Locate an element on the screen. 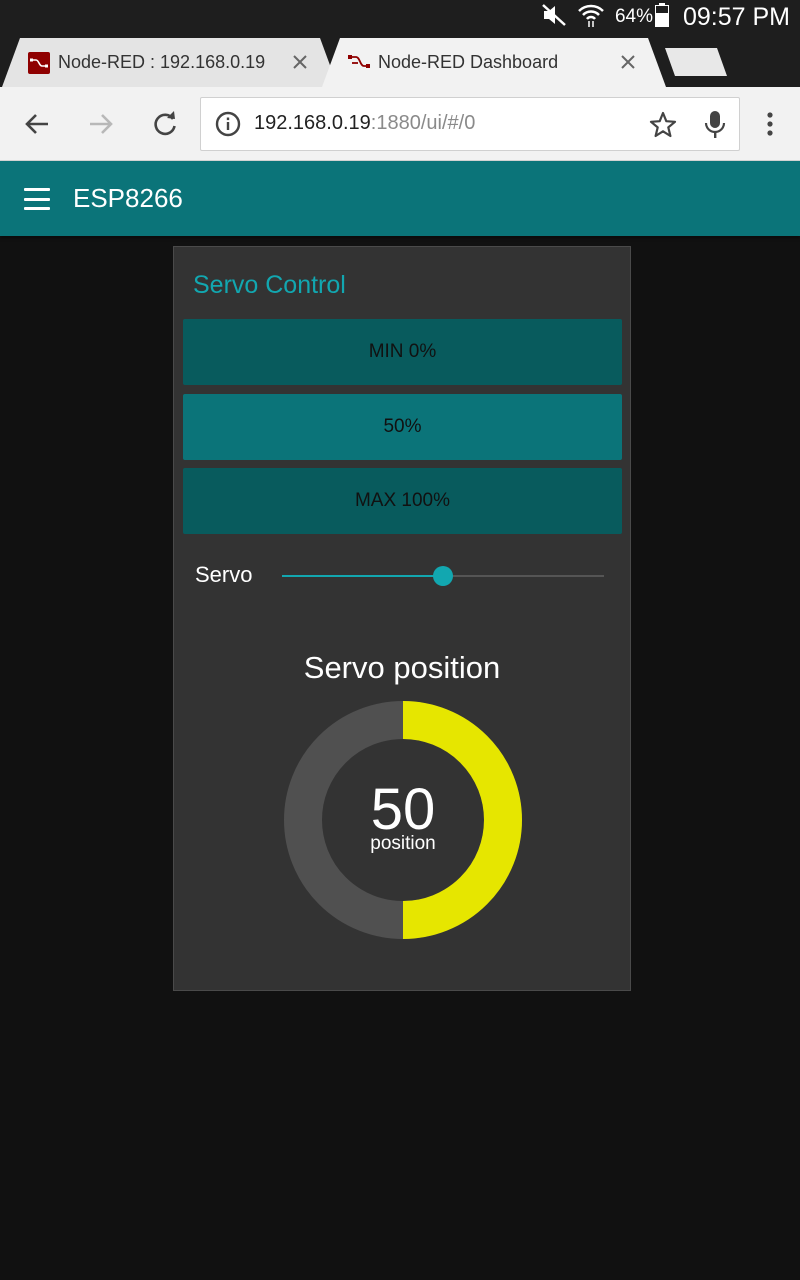 Image resolution: width=800 pixels, height=1280 pixels. browser-toolbar: 192.168.0.19:1880/ui/#/0 is located at coordinates (400, 124).